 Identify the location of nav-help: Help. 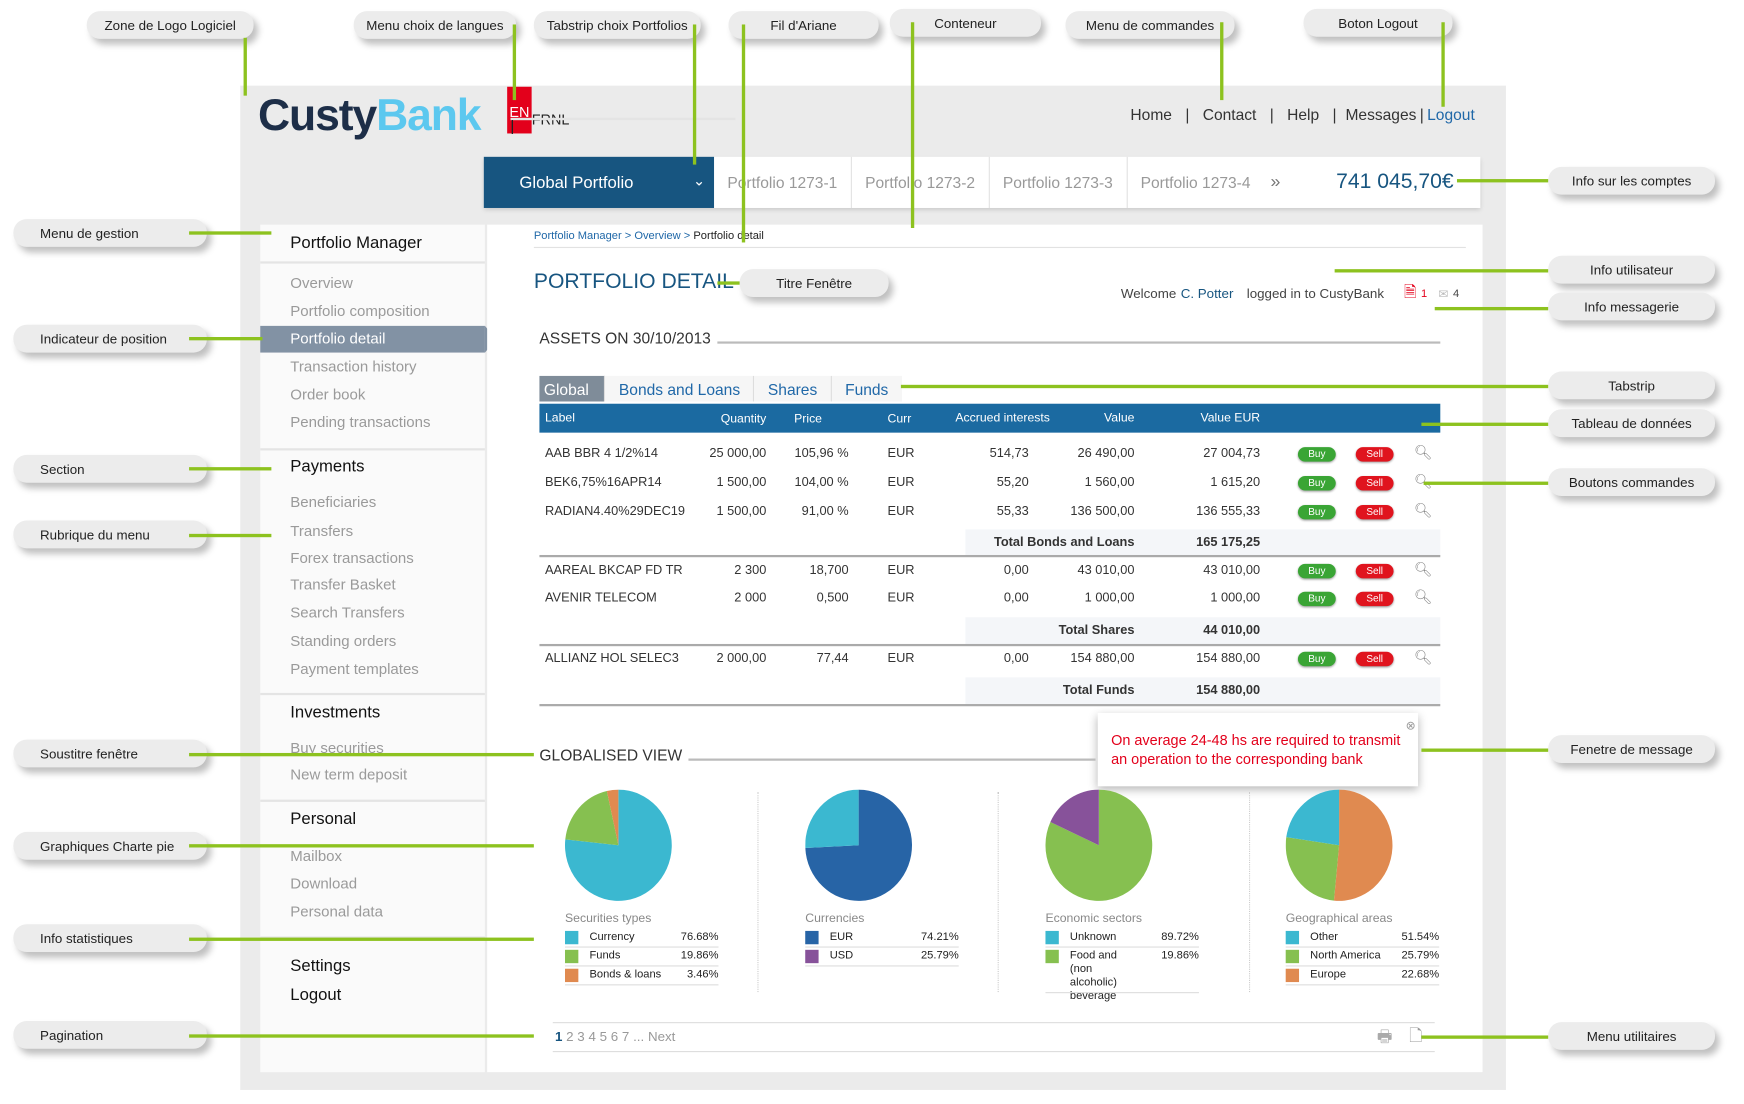
(1303, 115).